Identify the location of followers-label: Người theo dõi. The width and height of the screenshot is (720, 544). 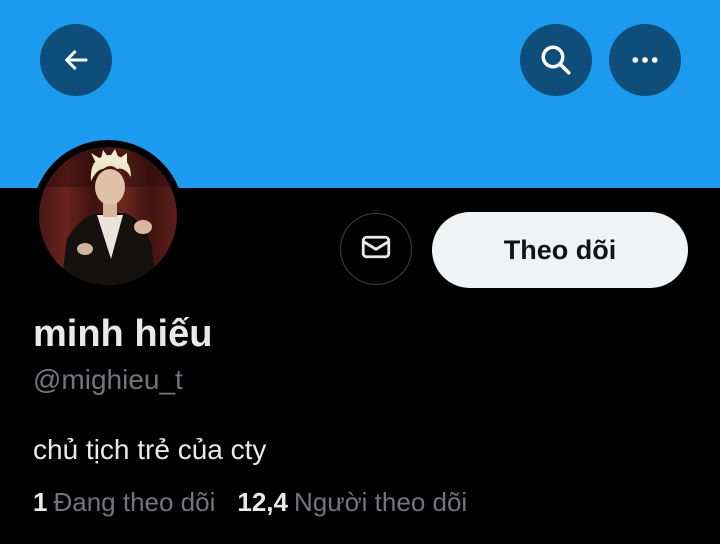
(380, 502).